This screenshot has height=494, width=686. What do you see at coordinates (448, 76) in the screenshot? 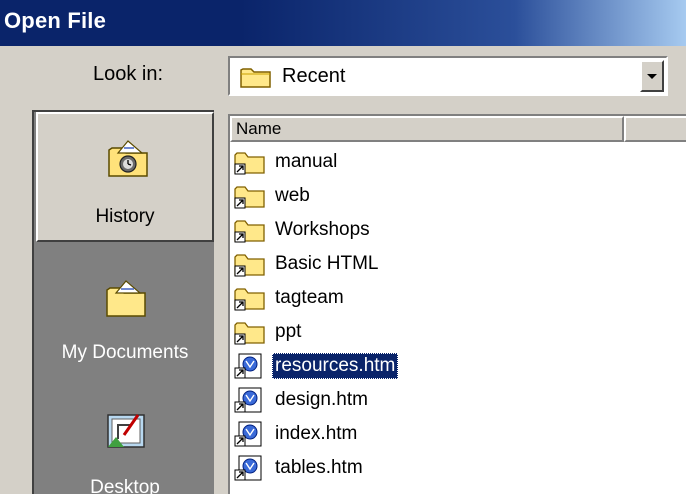
I see `look-in-combobox: Recent` at bounding box center [448, 76].